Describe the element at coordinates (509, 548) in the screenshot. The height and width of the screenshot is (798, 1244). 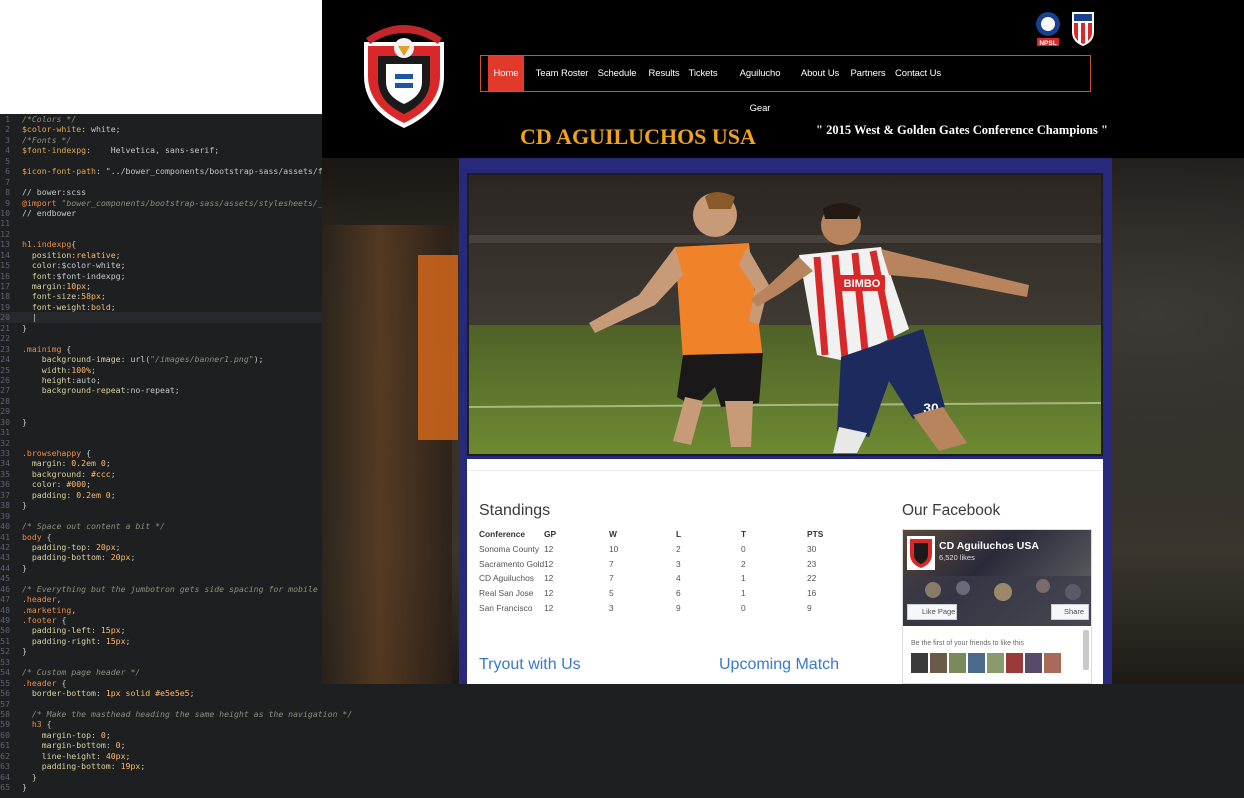
I see `standings-cell: Sonoma County` at that location.